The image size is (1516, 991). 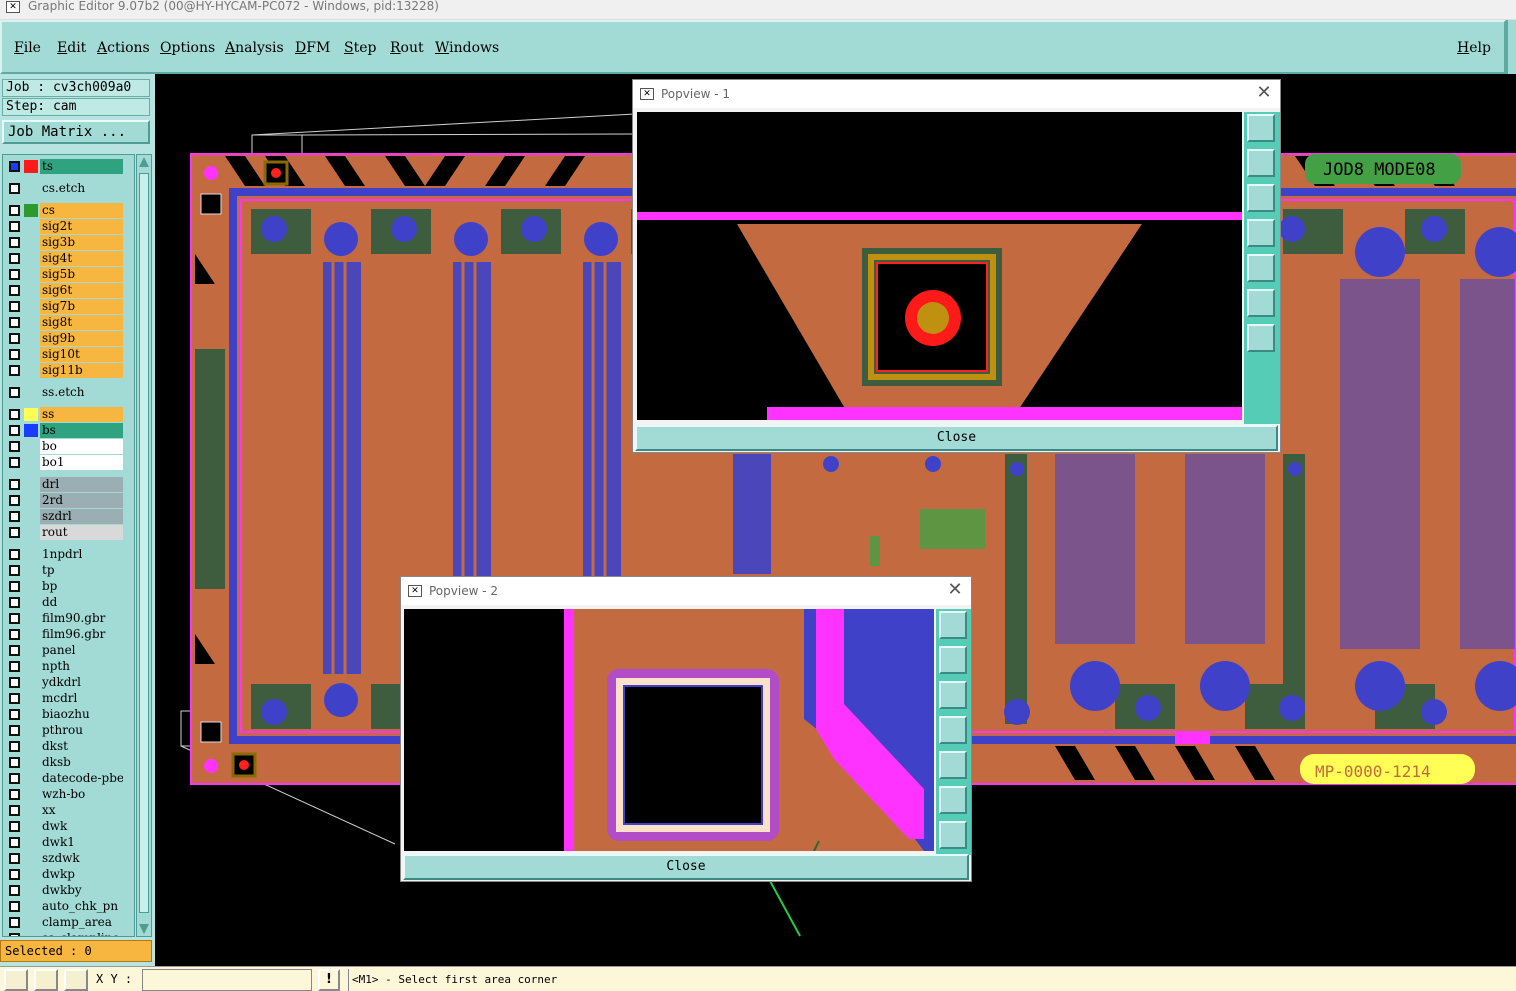 What do you see at coordinates (68, 810) in the screenshot?
I see `layer-row: xx` at bounding box center [68, 810].